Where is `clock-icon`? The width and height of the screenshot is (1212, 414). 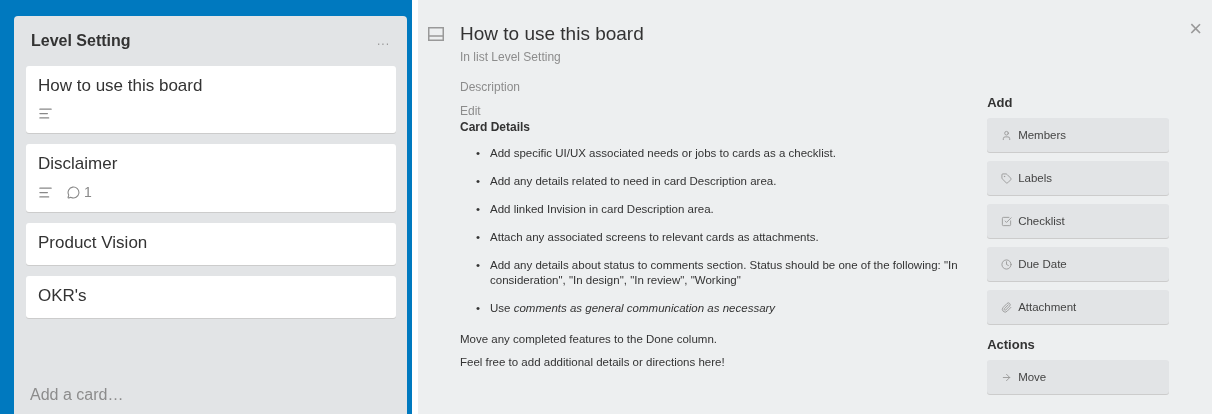
clock-icon is located at coordinates (1007, 264).